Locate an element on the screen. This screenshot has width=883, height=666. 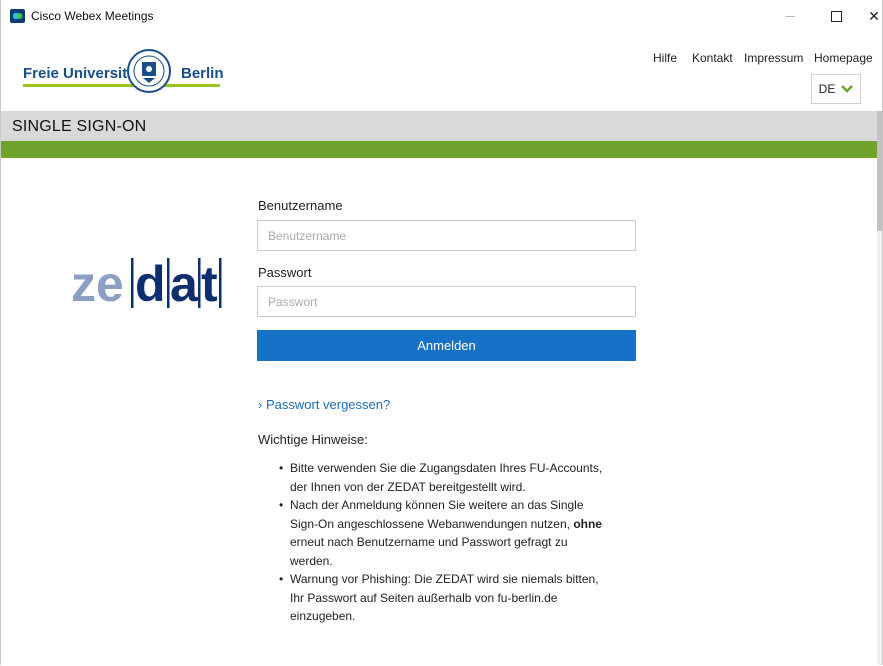
zedat-logo: ze d a t is located at coordinates (147, 282).